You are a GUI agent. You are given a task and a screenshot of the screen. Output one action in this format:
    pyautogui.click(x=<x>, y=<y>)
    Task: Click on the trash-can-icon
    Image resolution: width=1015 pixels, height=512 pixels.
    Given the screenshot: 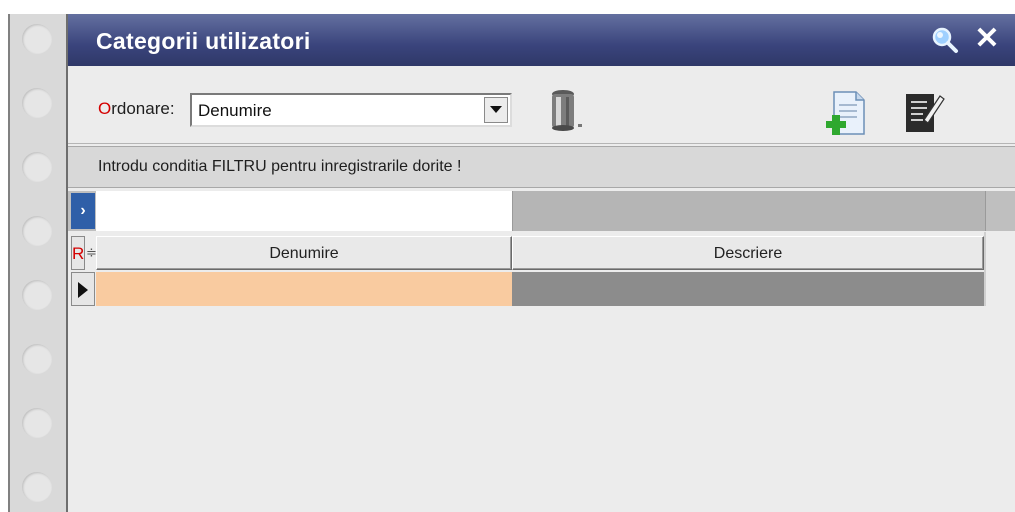 What is the action you would take?
    pyautogui.click(x=566, y=111)
    